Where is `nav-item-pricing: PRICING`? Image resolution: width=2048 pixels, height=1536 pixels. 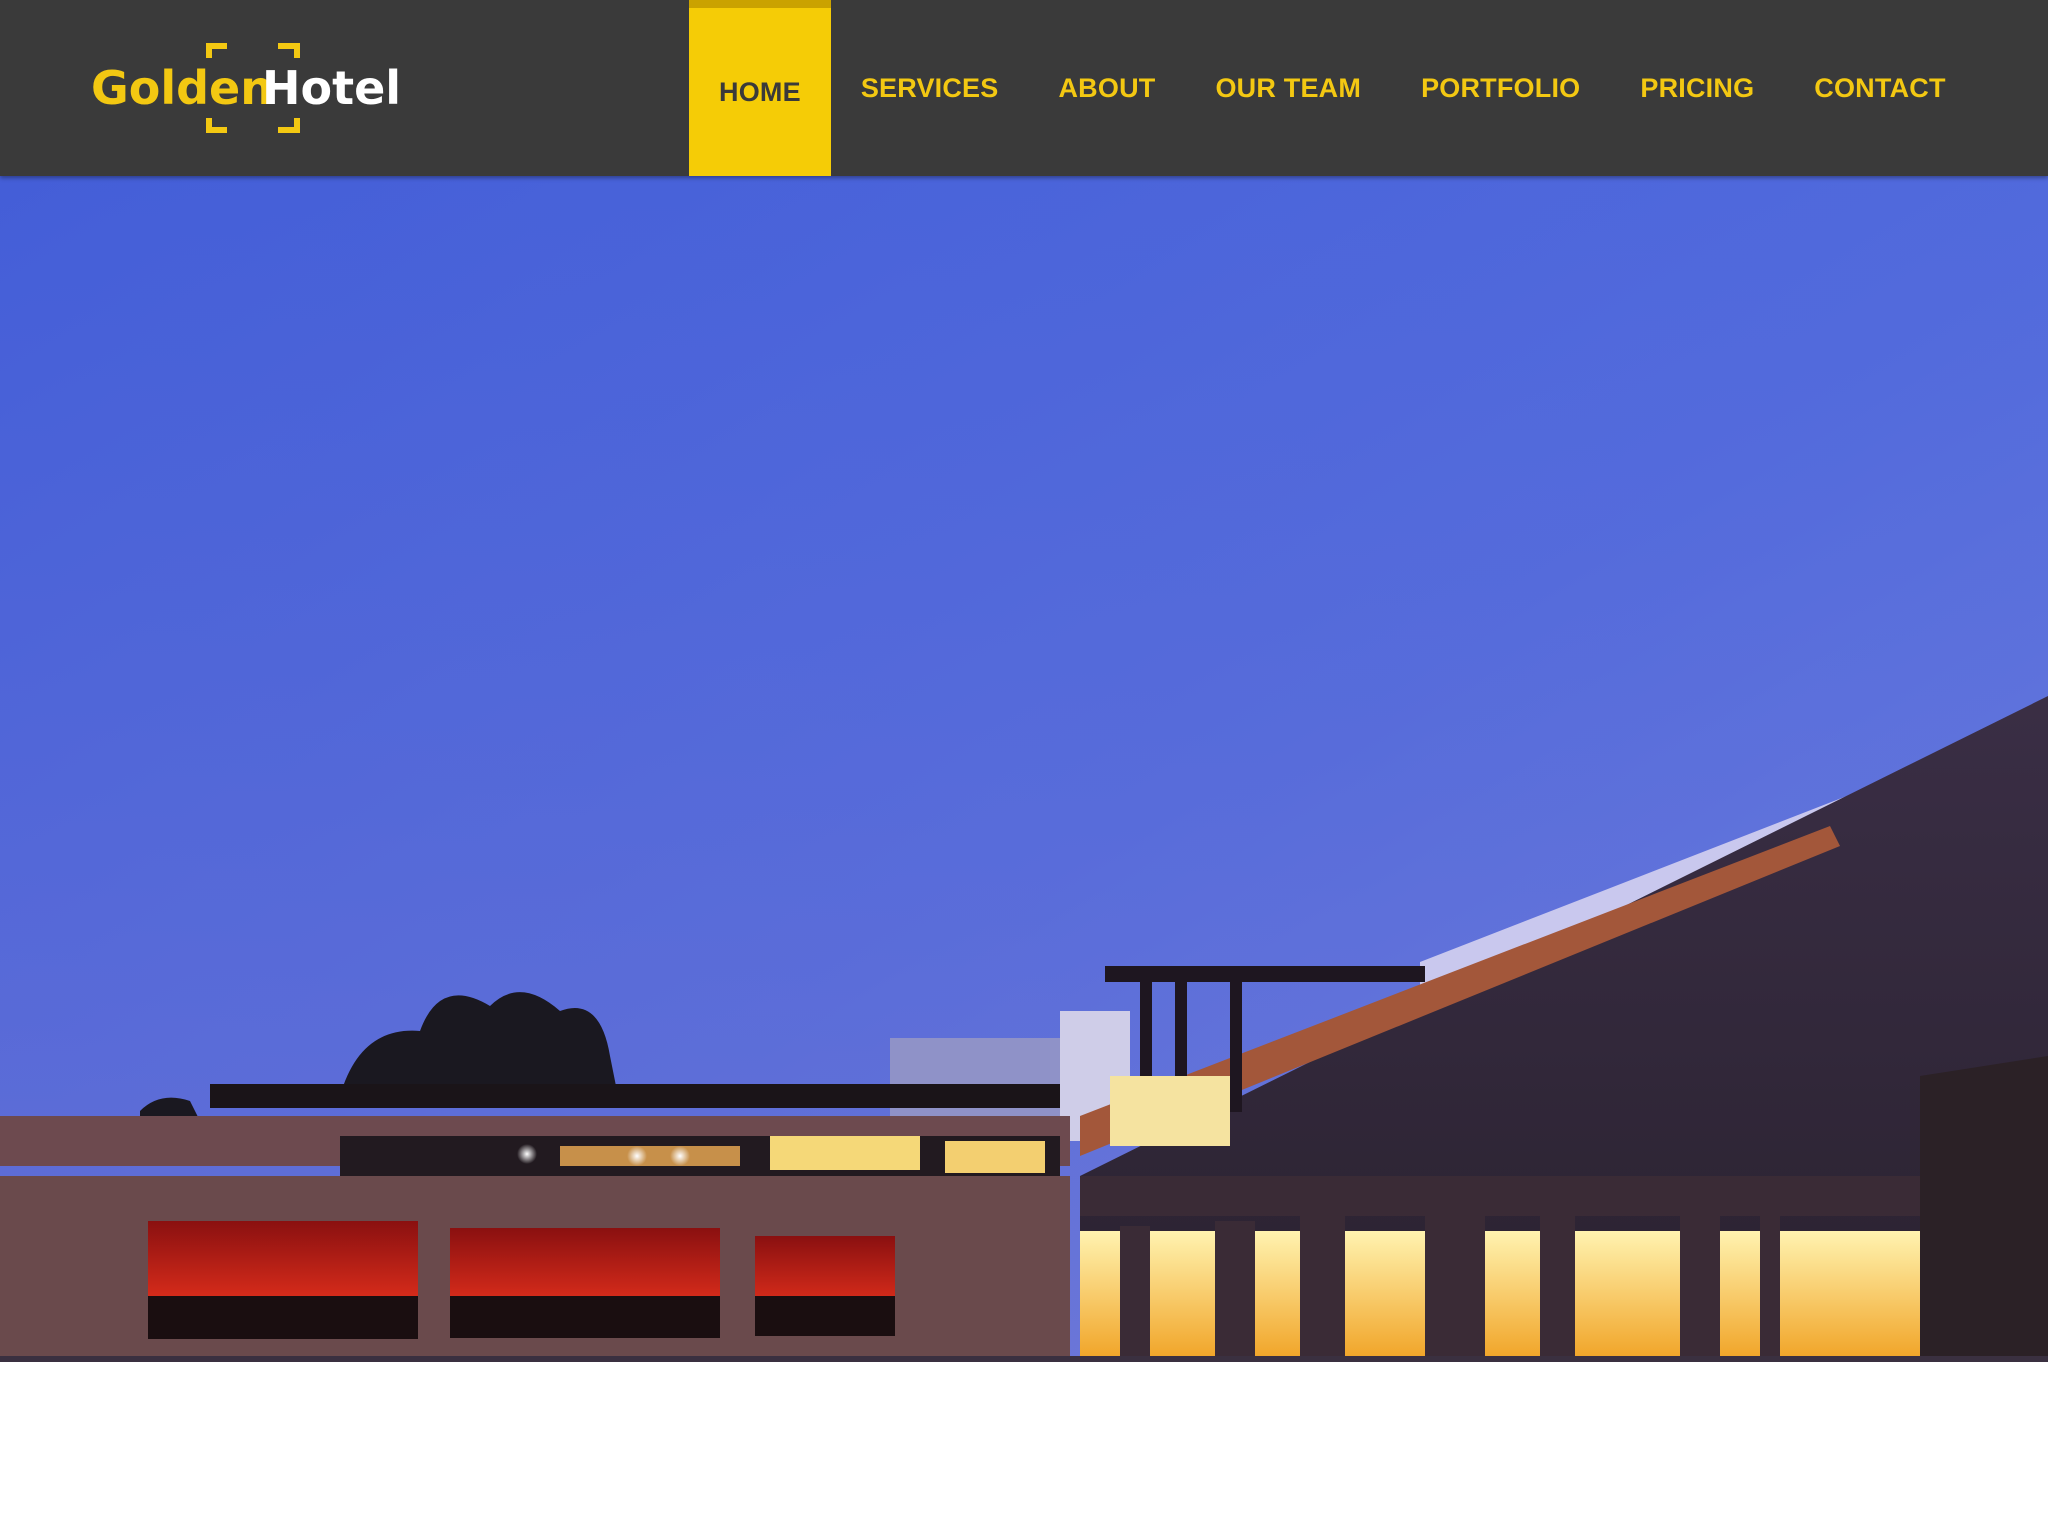 nav-item-pricing: PRICING is located at coordinates (1697, 88).